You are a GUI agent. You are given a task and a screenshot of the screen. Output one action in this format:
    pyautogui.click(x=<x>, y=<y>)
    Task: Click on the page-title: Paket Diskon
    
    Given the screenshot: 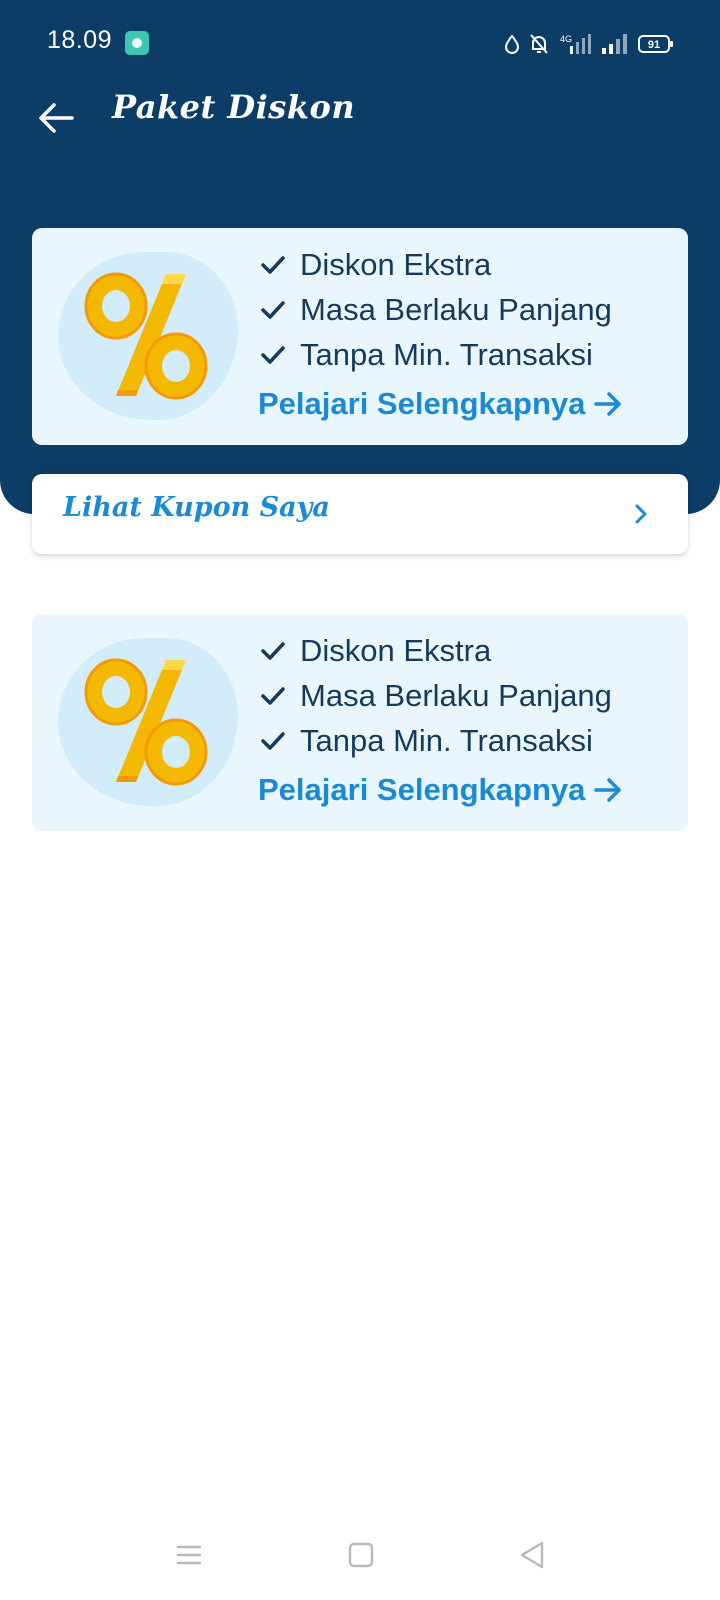 What is the action you would take?
    pyautogui.click(x=234, y=107)
    